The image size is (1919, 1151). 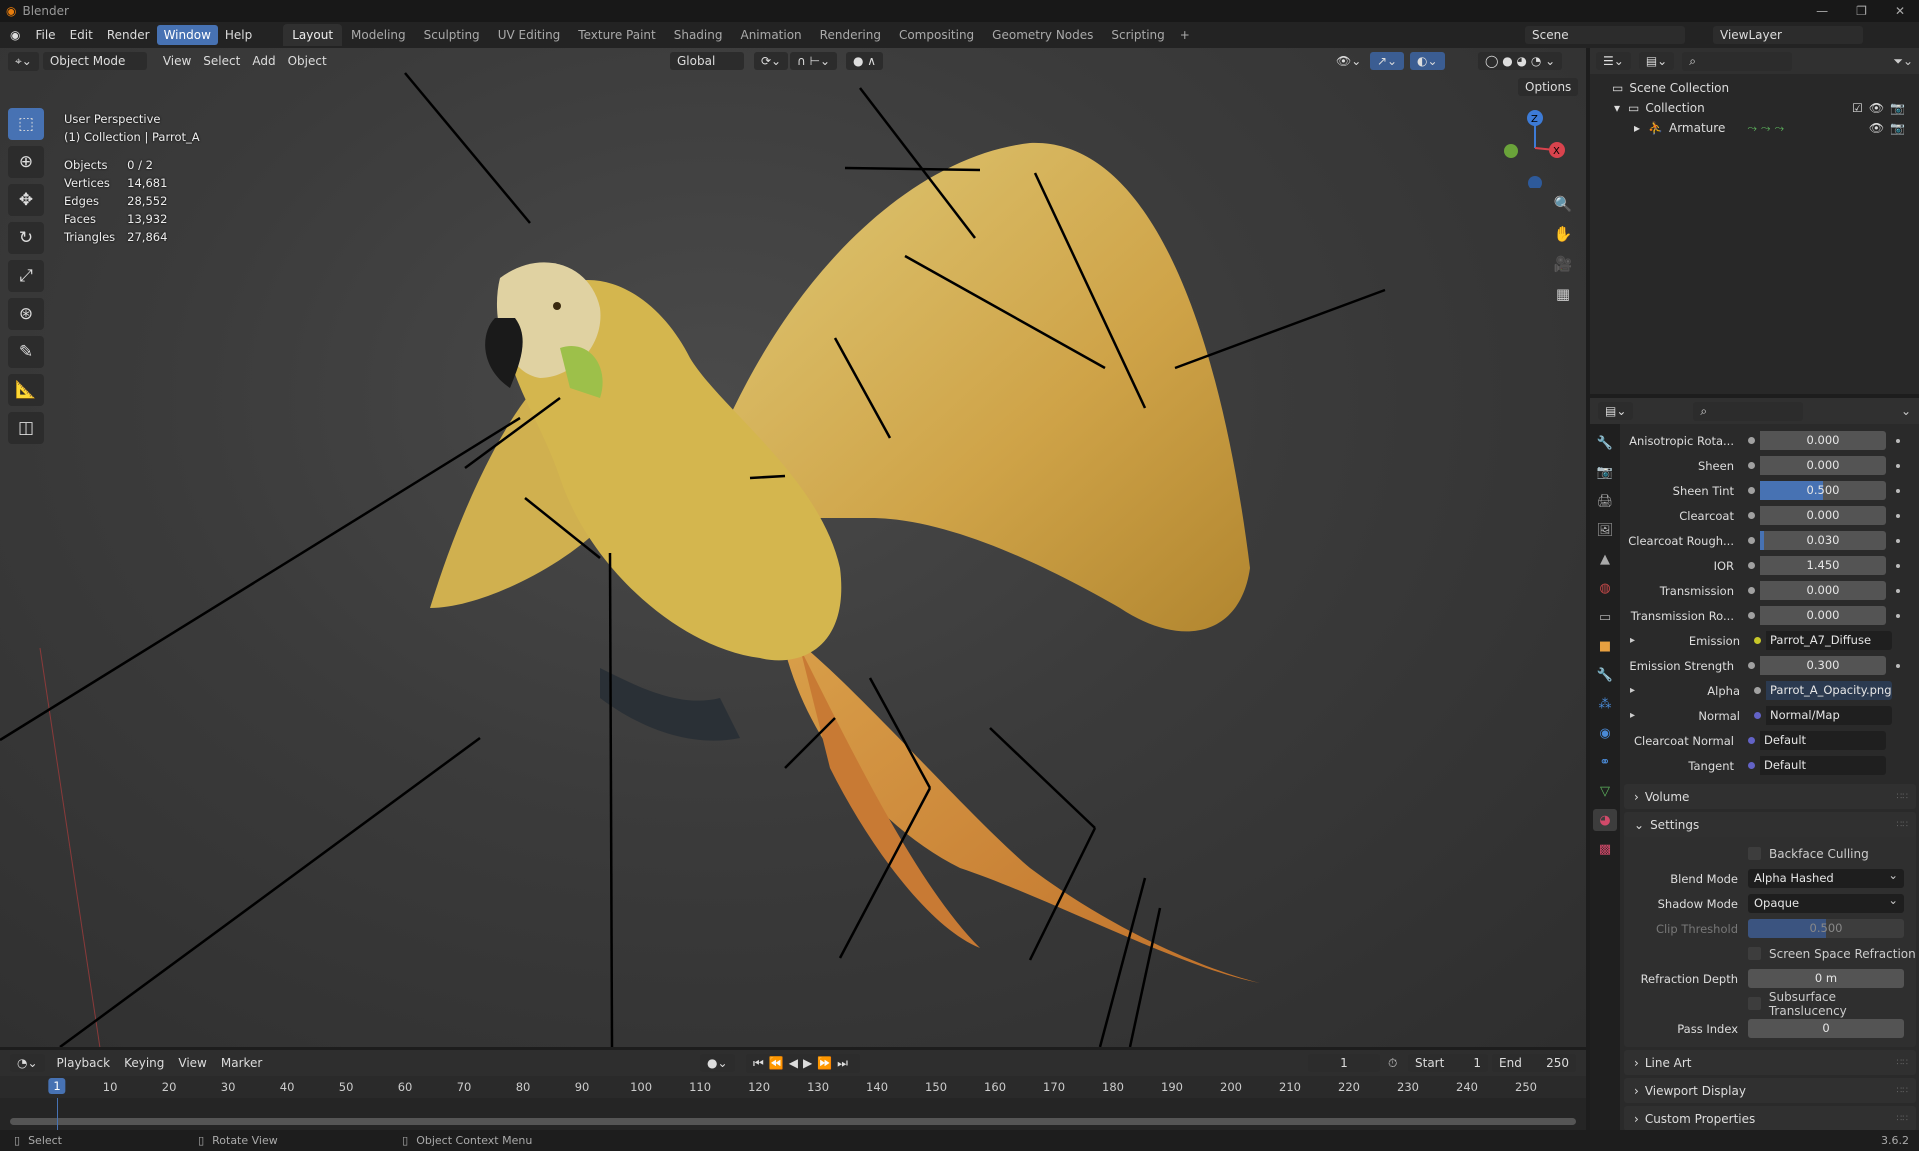 I want to click on timeline-track-area, so click(x=793, y=1114).